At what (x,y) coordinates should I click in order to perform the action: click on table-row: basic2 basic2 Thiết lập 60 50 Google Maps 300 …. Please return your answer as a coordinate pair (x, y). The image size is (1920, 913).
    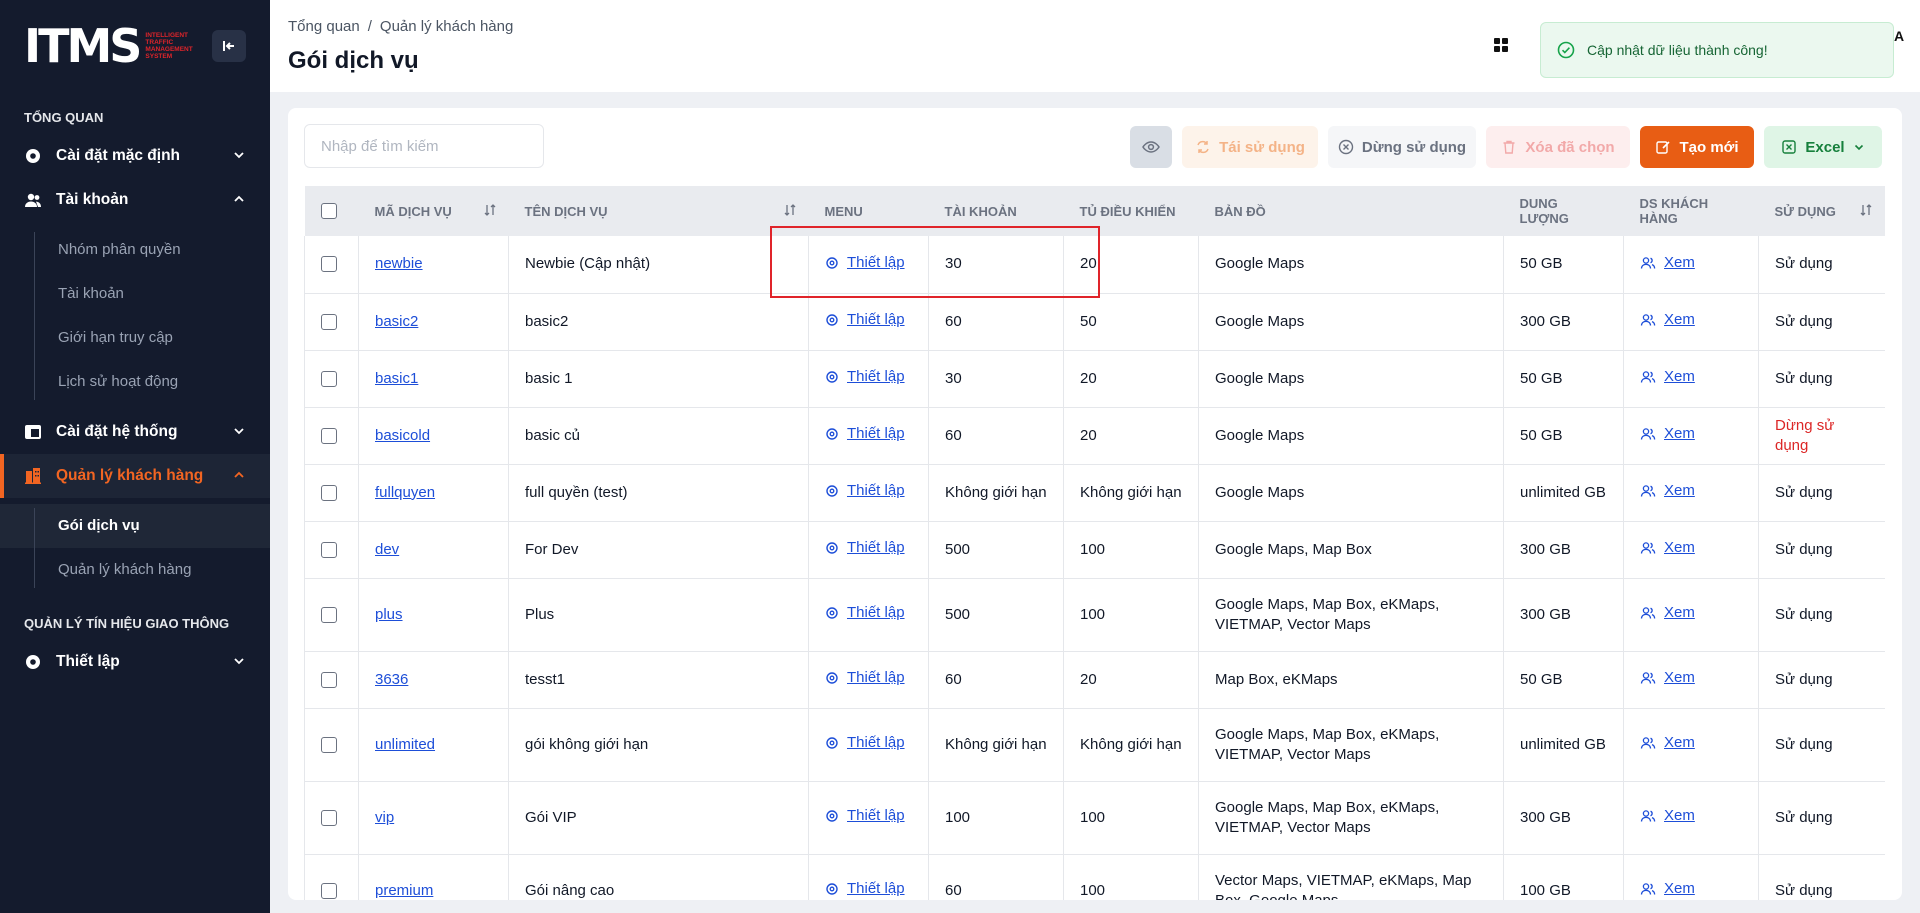
    Looking at the image, I should click on (1094, 322).